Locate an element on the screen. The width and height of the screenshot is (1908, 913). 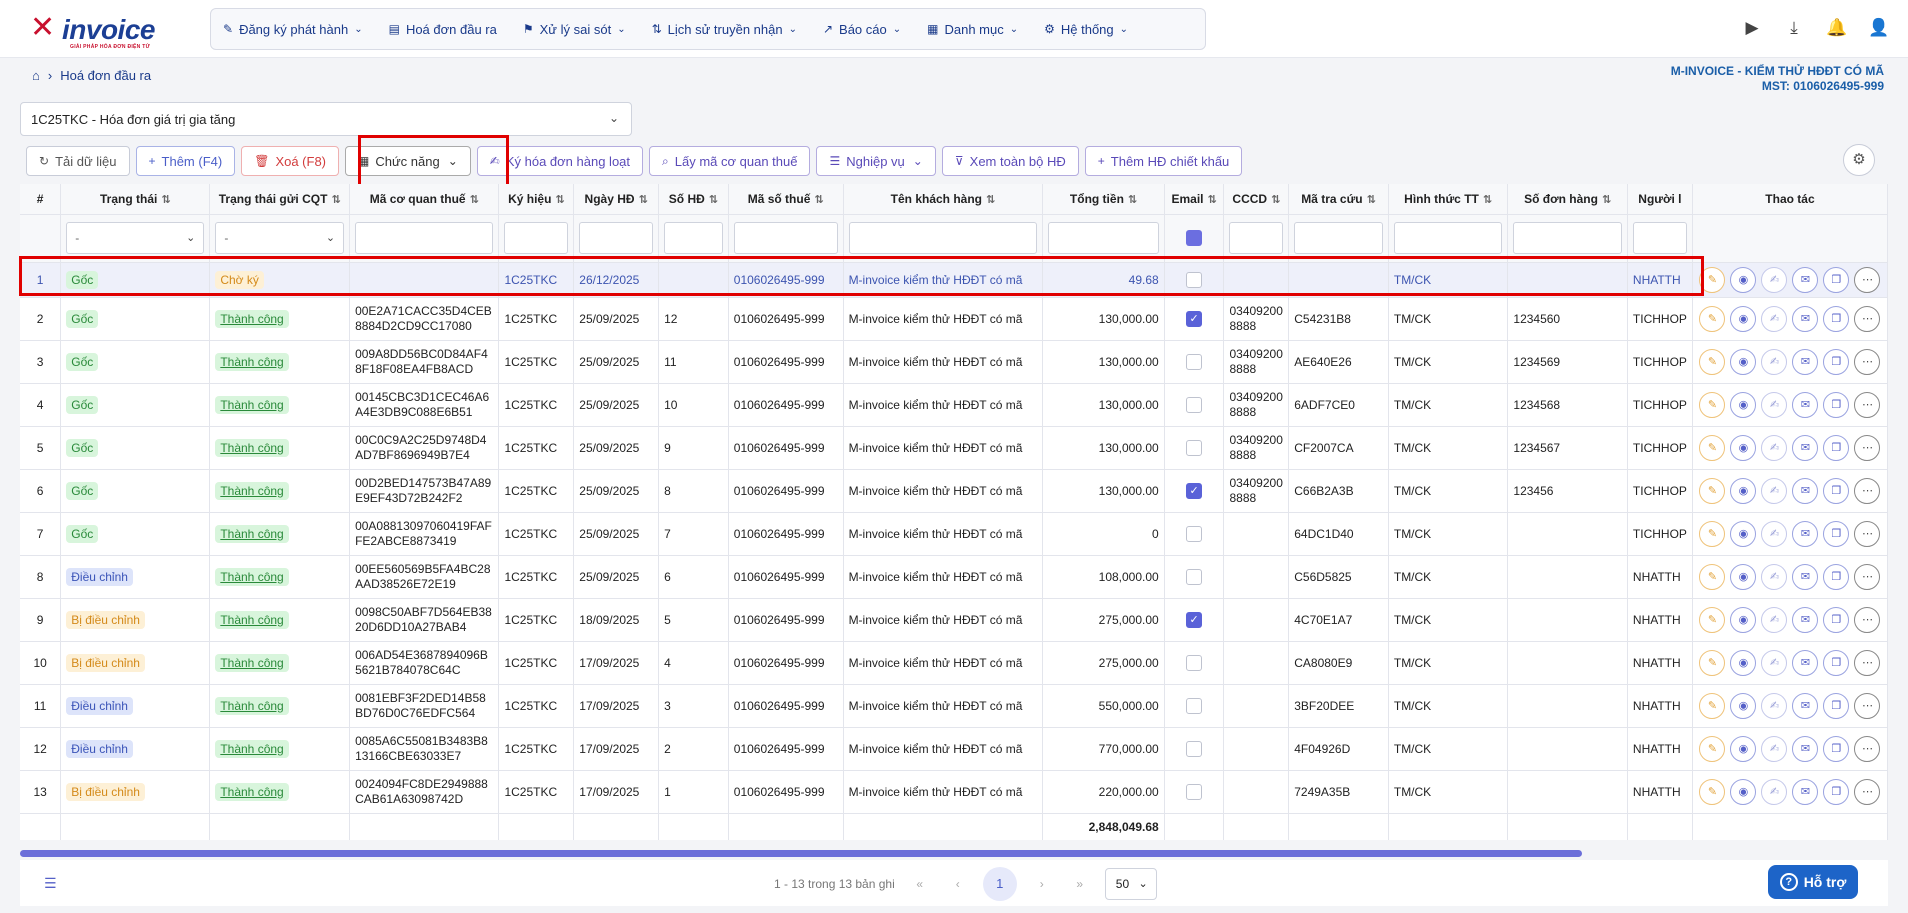
order-number-filter is located at coordinates (1567, 238).